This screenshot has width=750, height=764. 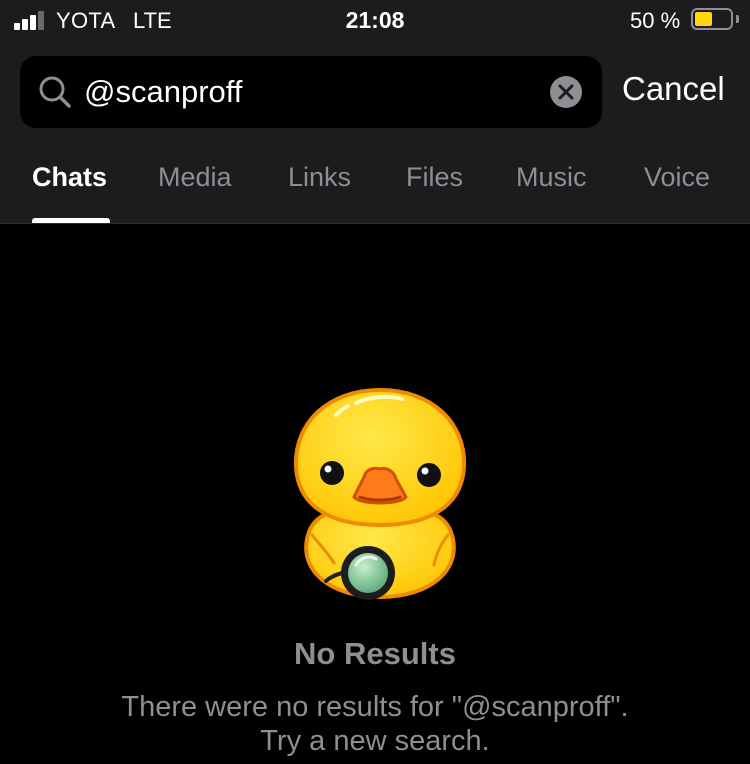 What do you see at coordinates (195, 177) in the screenshot?
I see `tab-media: Media` at bounding box center [195, 177].